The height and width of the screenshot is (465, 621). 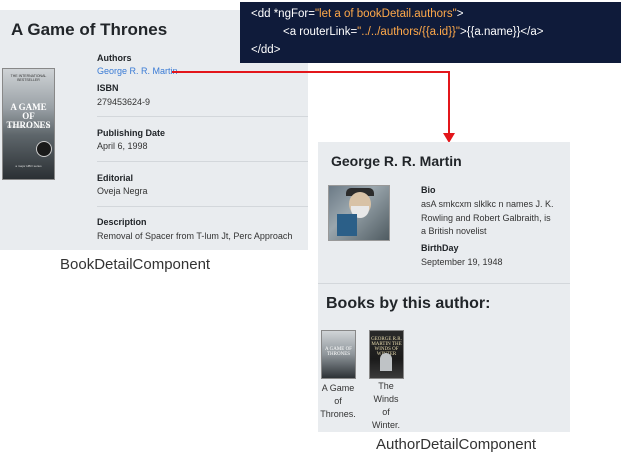 I want to click on book-caption-line: Thrones., so click(x=338, y=414).